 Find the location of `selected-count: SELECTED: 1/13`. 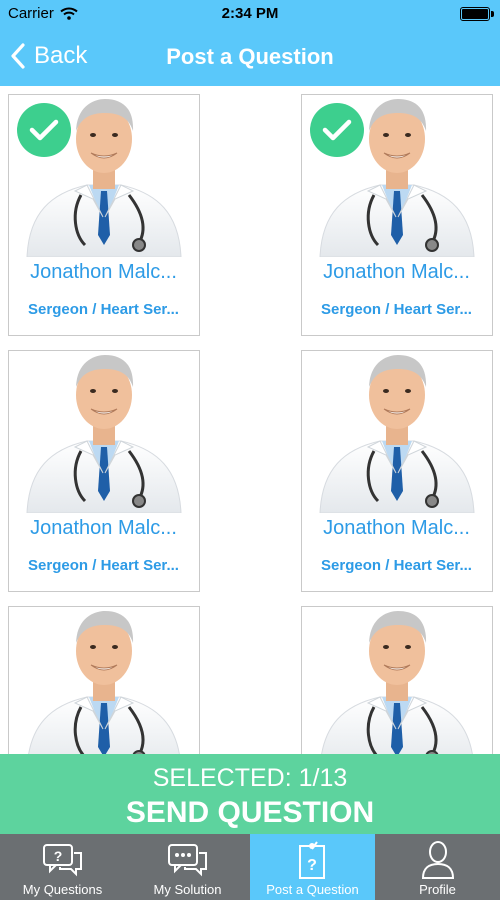

selected-count: SELECTED: 1/13 is located at coordinates (250, 778).